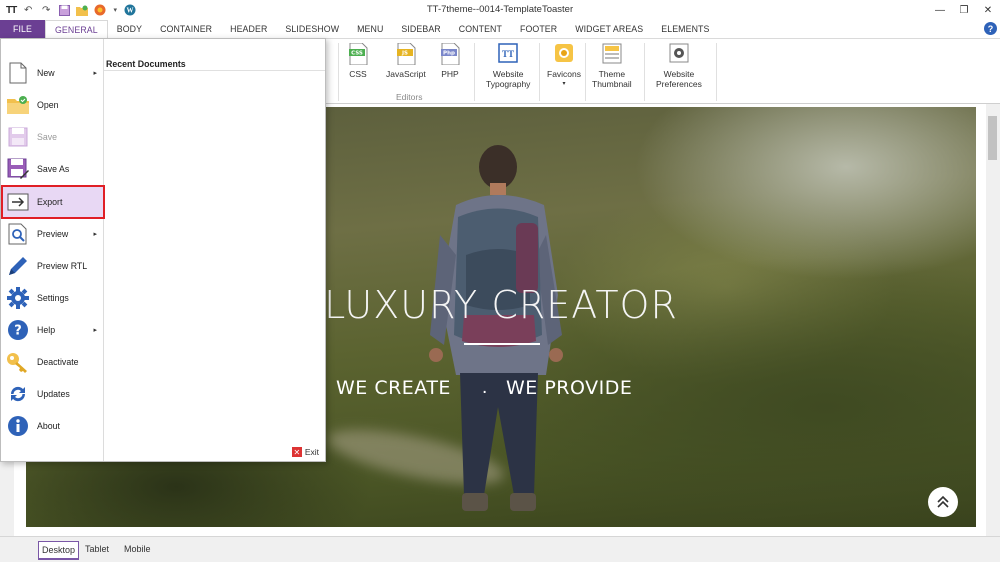 This screenshot has height=562, width=1000. Describe the element at coordinates (612, 53) in the screenshot. I see `thumbnail-icon` at that location.